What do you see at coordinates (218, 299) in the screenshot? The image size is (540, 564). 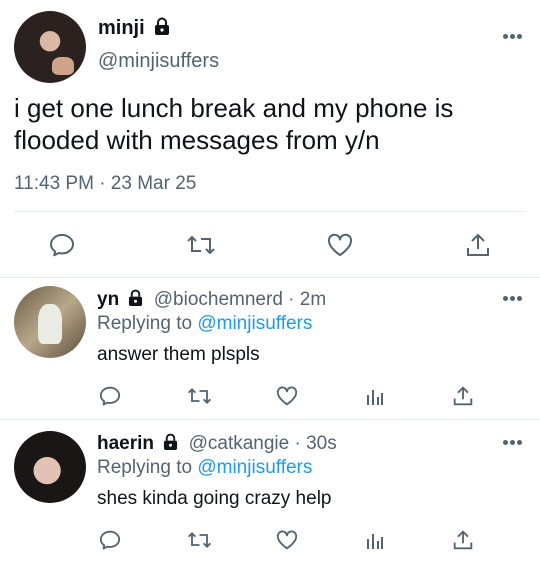 I see `handle: @biochemnerd` at bounding box center [218, 299].